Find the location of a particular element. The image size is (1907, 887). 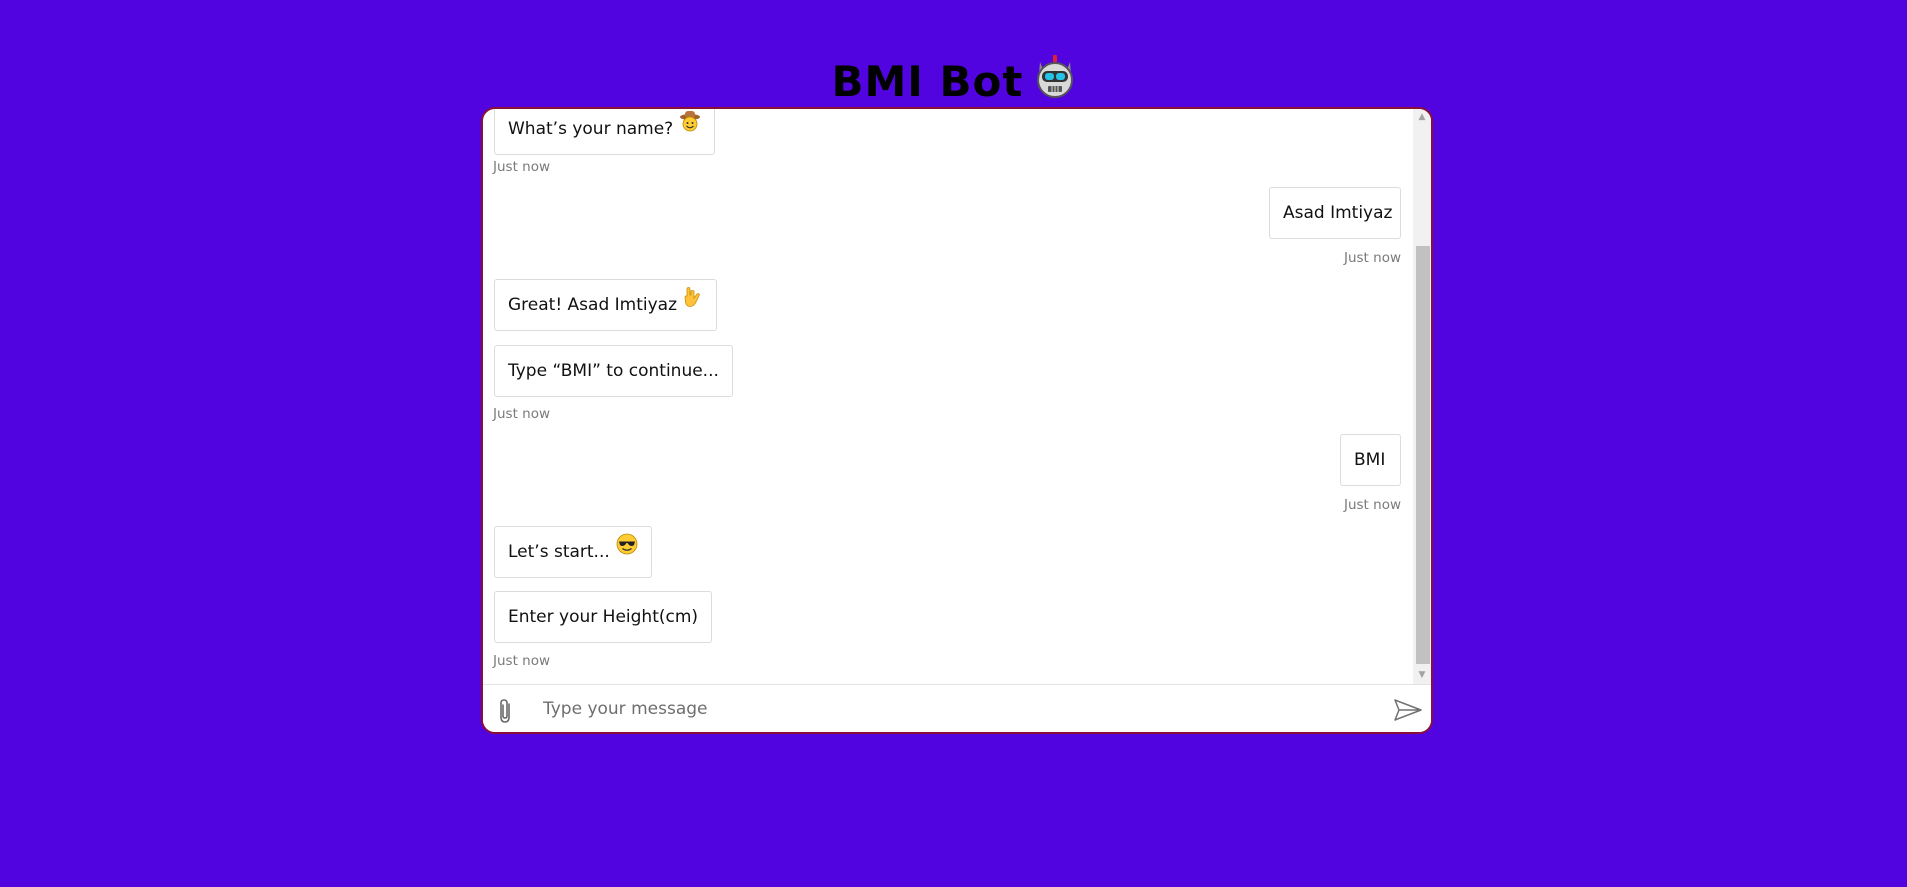

message-input is located at coordinates (943, 709).